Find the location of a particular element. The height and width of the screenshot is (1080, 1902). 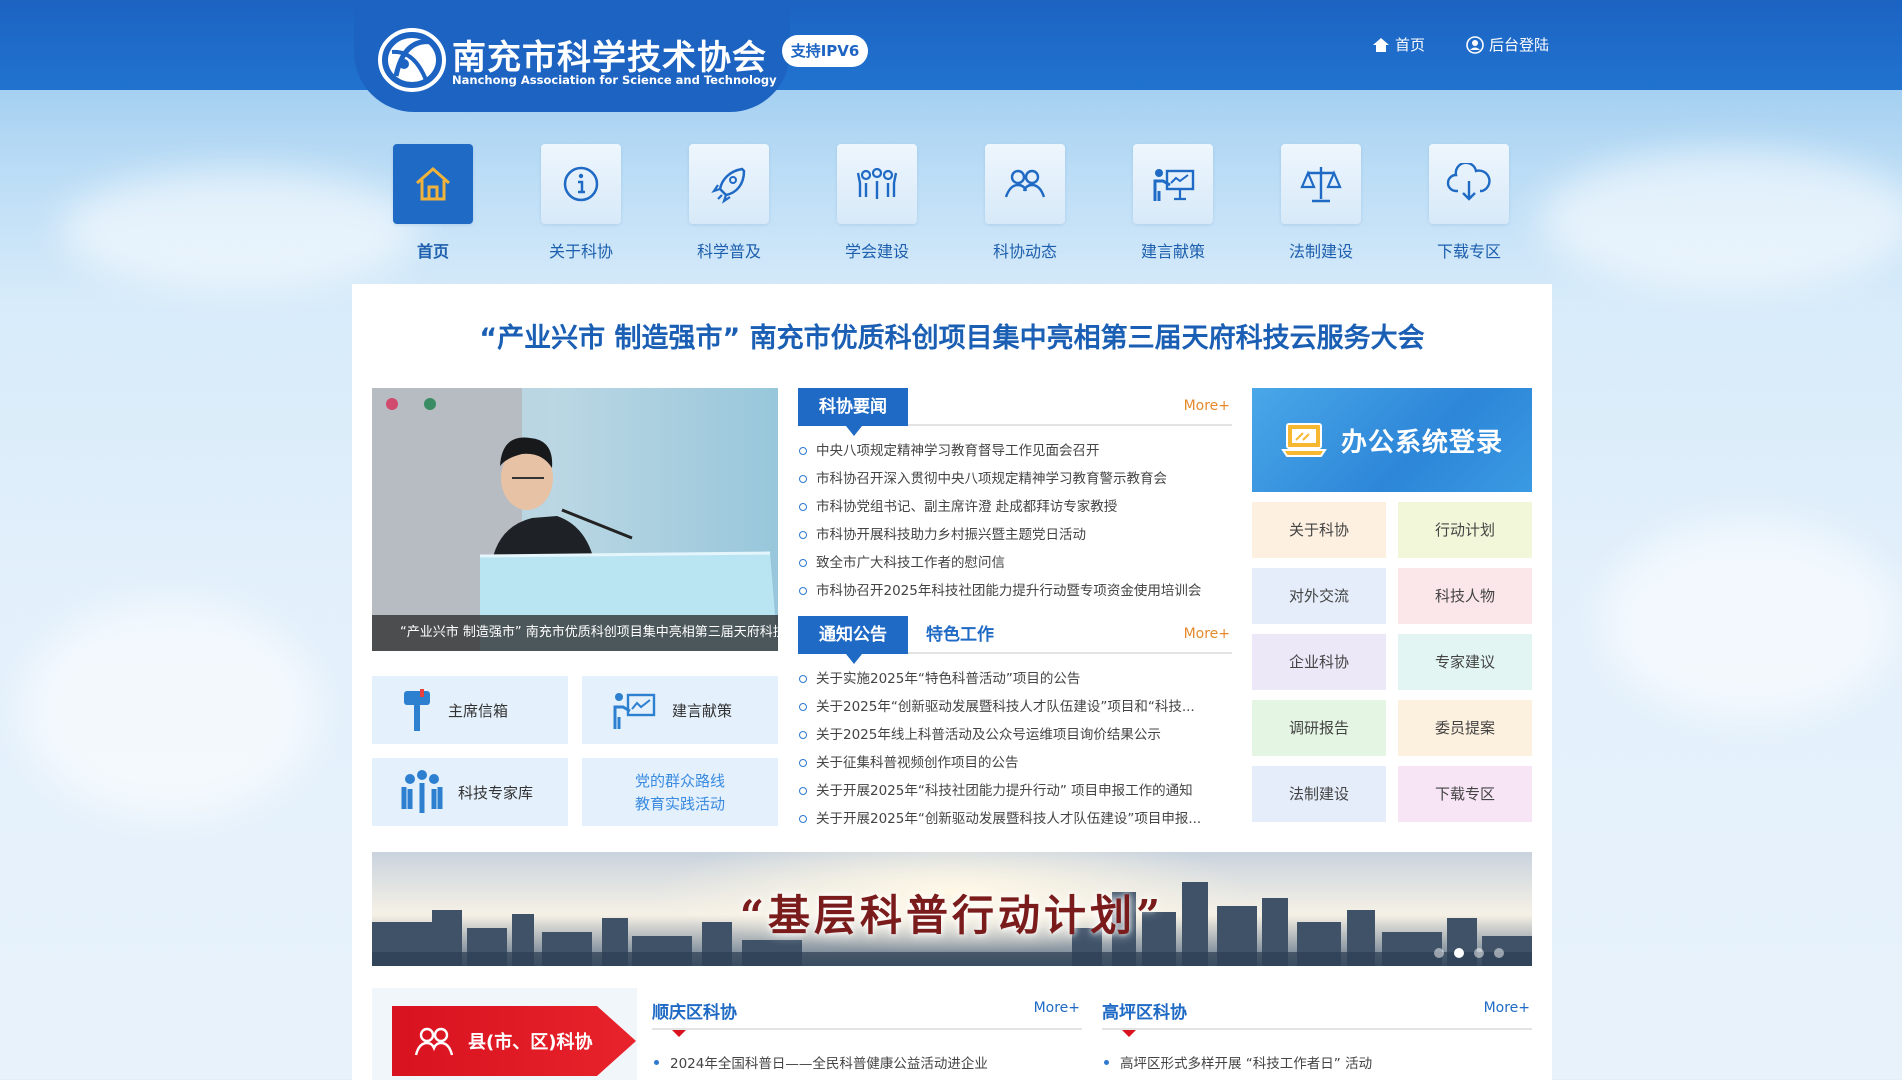

home-small-icon is located at coordinates (1381, 44).